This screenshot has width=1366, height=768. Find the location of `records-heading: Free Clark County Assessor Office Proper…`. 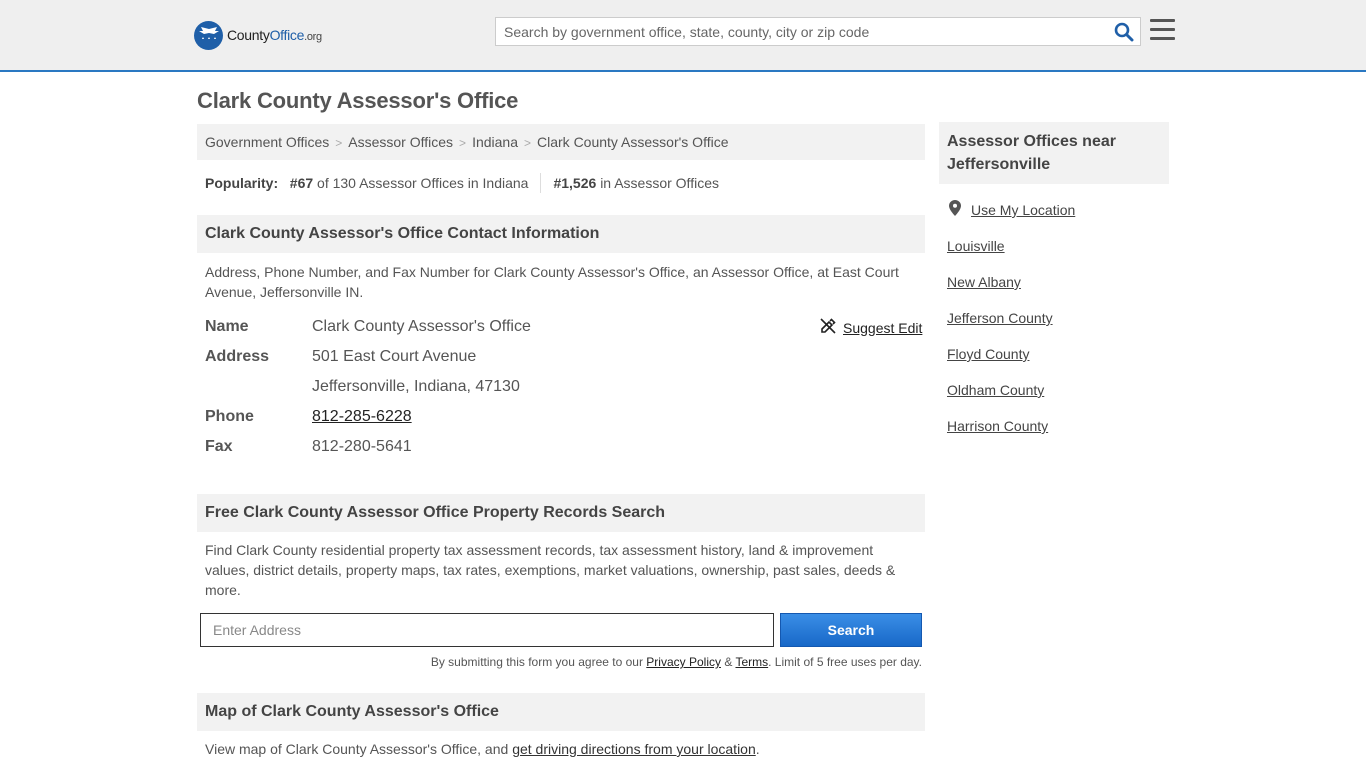

records-heading: Free Clark County Assessor Office Proper… is located at coordinates (561, 513).